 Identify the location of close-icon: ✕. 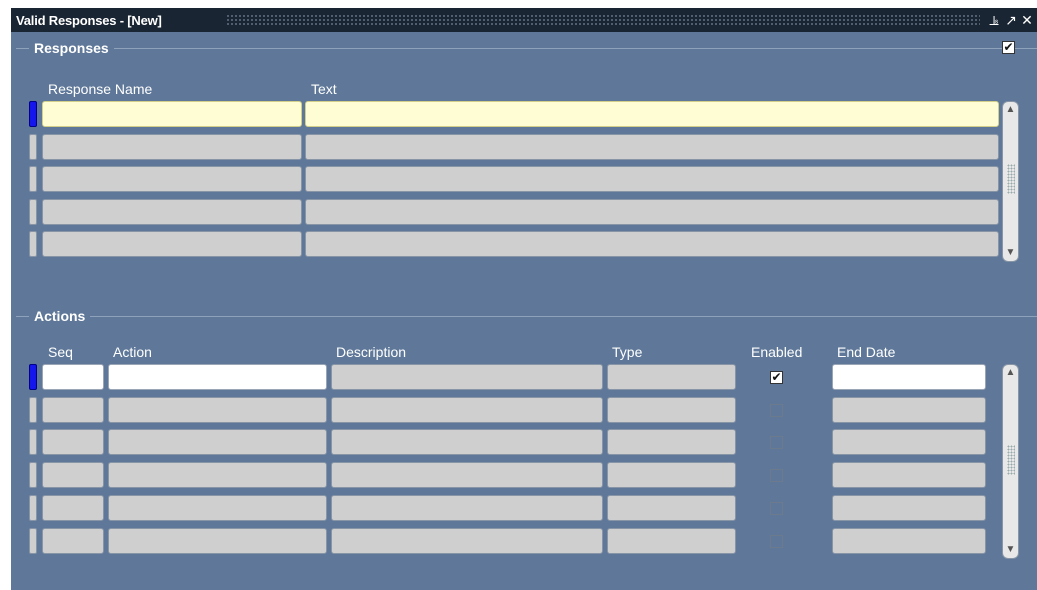
(1027, 20).